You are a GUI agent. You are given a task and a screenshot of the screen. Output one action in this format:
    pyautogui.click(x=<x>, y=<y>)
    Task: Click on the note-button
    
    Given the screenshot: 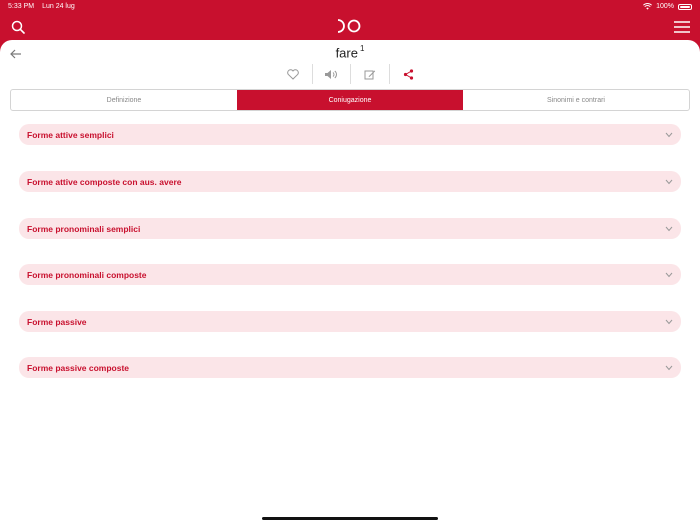 What is the action you would take?
    pyautogui.click(x=370, y=74)
    